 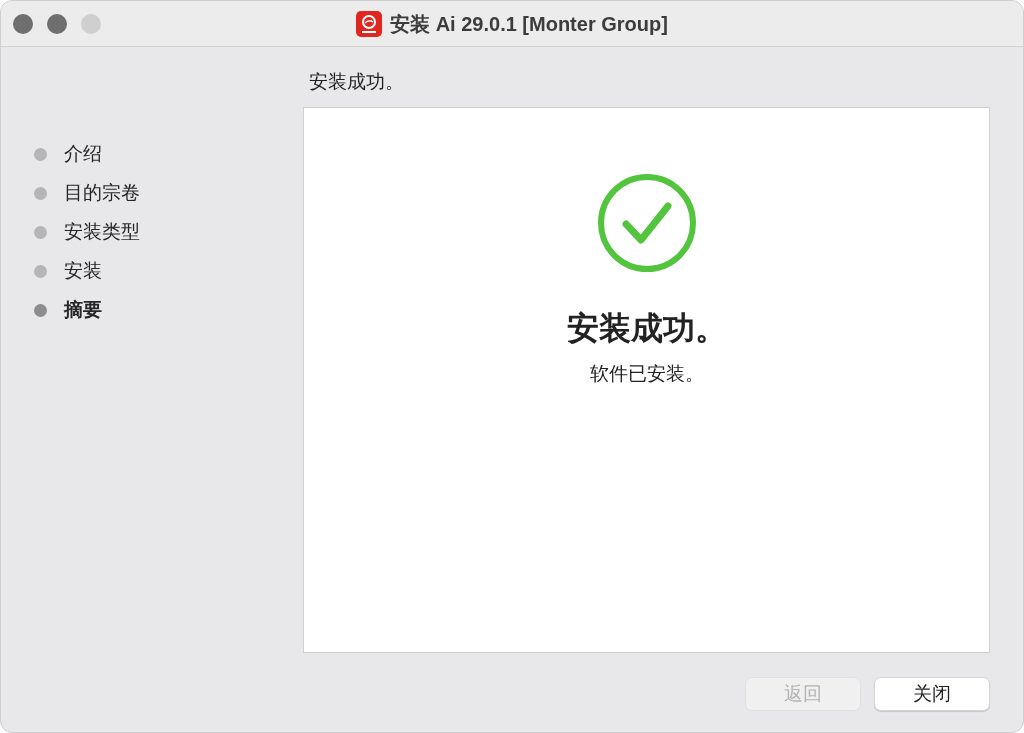 I want to click on sidebar-step: 摘要, so click(x=168, y=310).